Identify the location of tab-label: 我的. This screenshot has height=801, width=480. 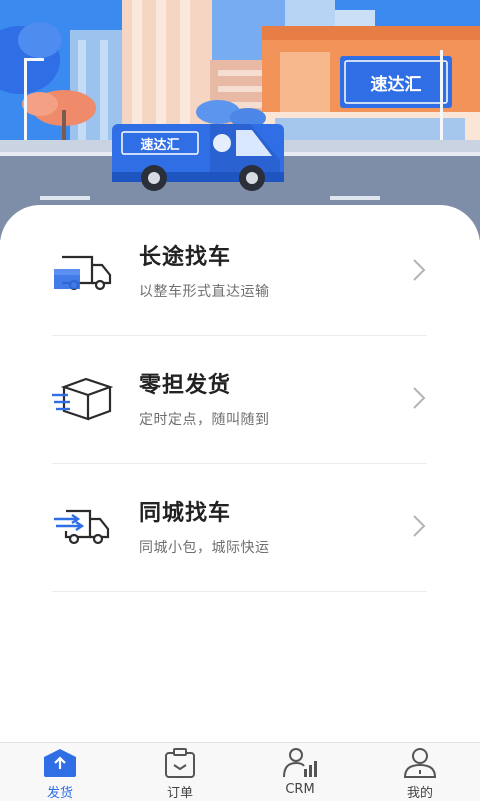
(419, 793).